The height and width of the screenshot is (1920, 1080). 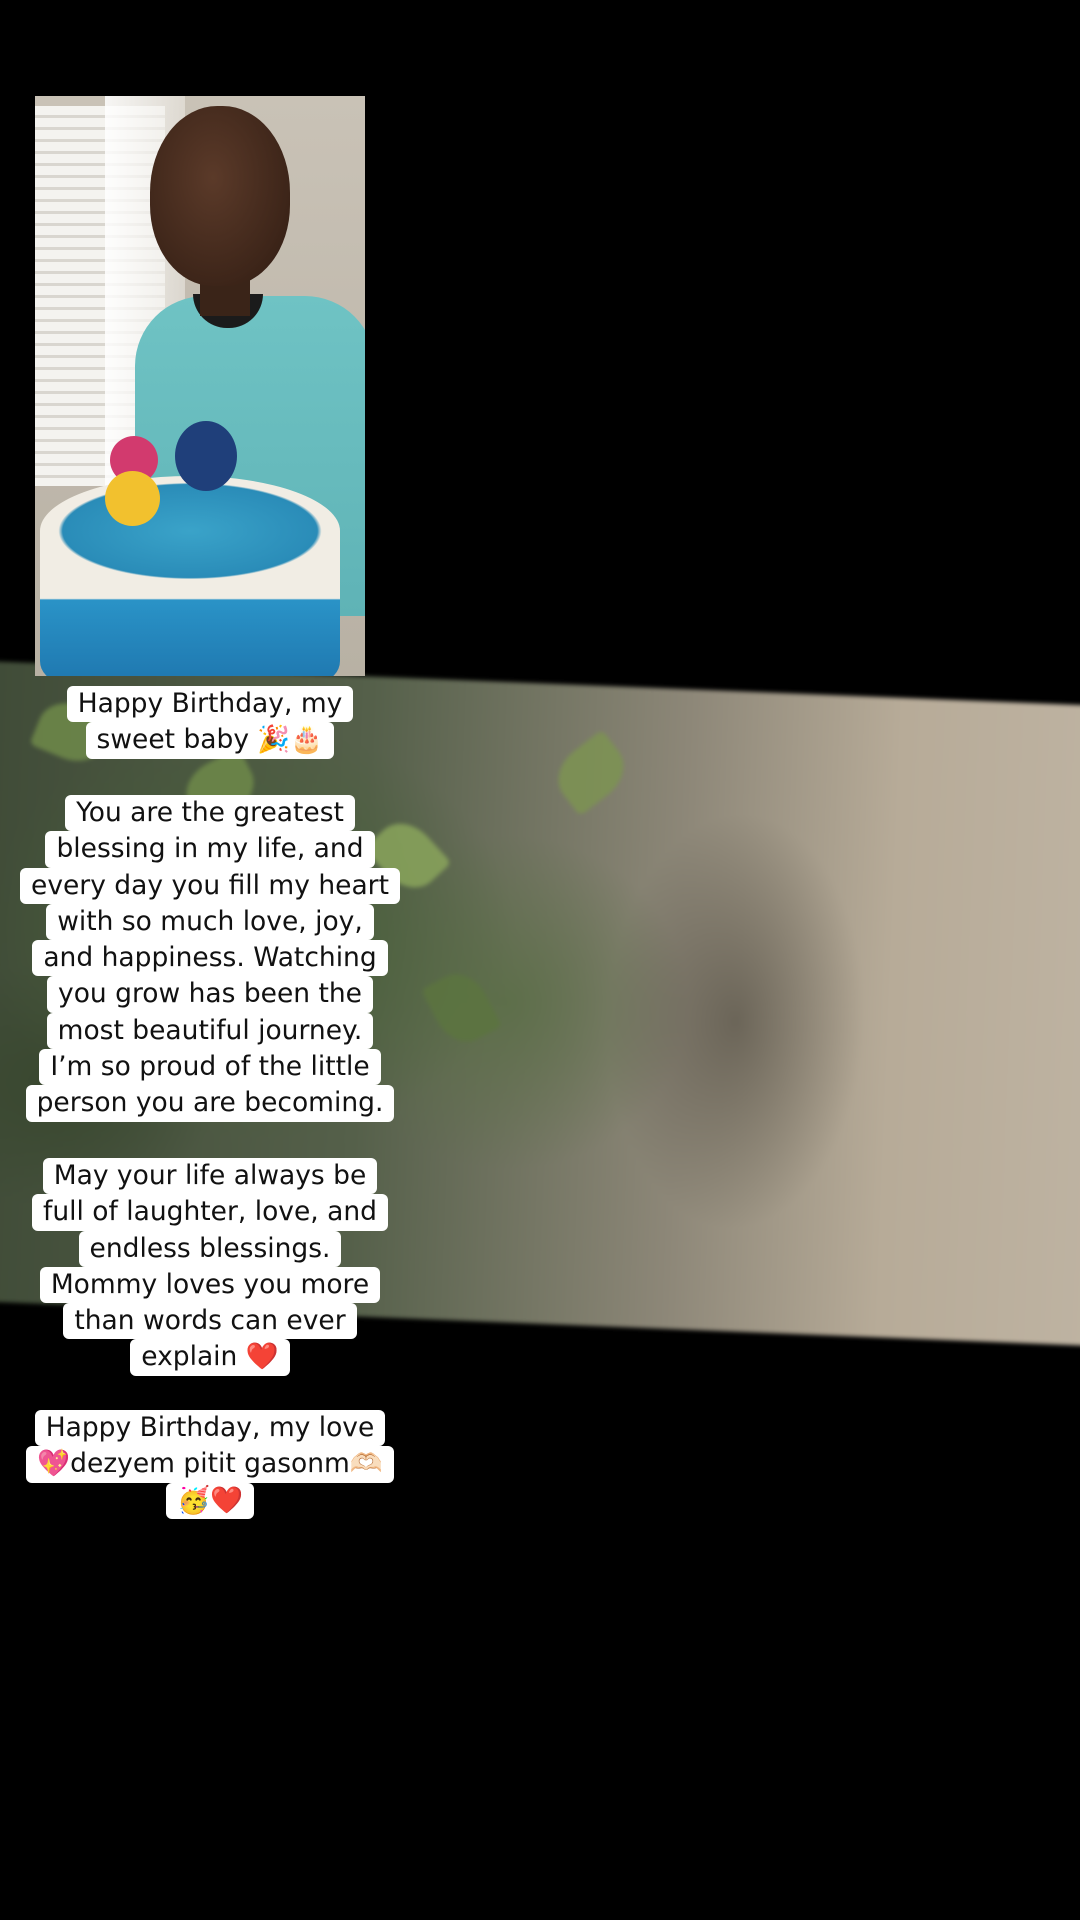 I want to click on caption-line: you grow has been the, so click(x=210, y=994).